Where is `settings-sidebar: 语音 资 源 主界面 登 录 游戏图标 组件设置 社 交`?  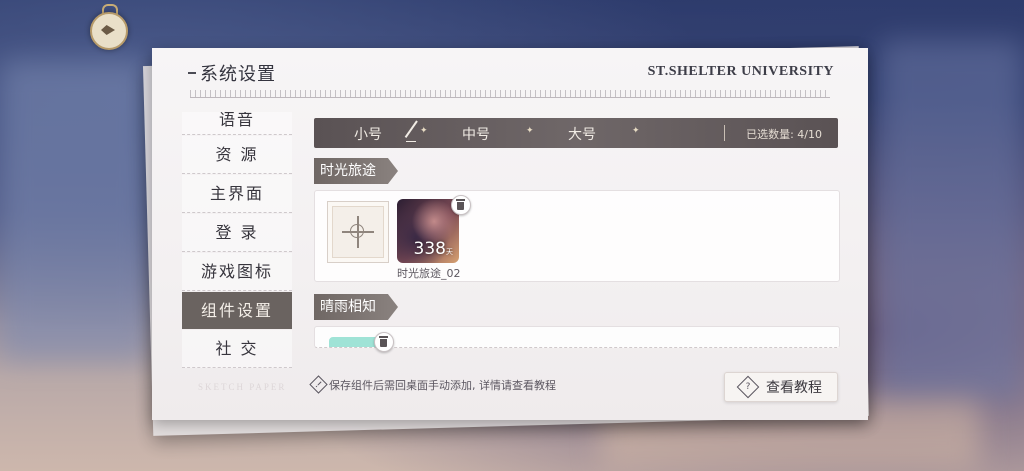
settings-sidebar: 语音 资 源 主界面 登 录 游戏图标 组件设置 社 交 is located at coordinates (237, 240).